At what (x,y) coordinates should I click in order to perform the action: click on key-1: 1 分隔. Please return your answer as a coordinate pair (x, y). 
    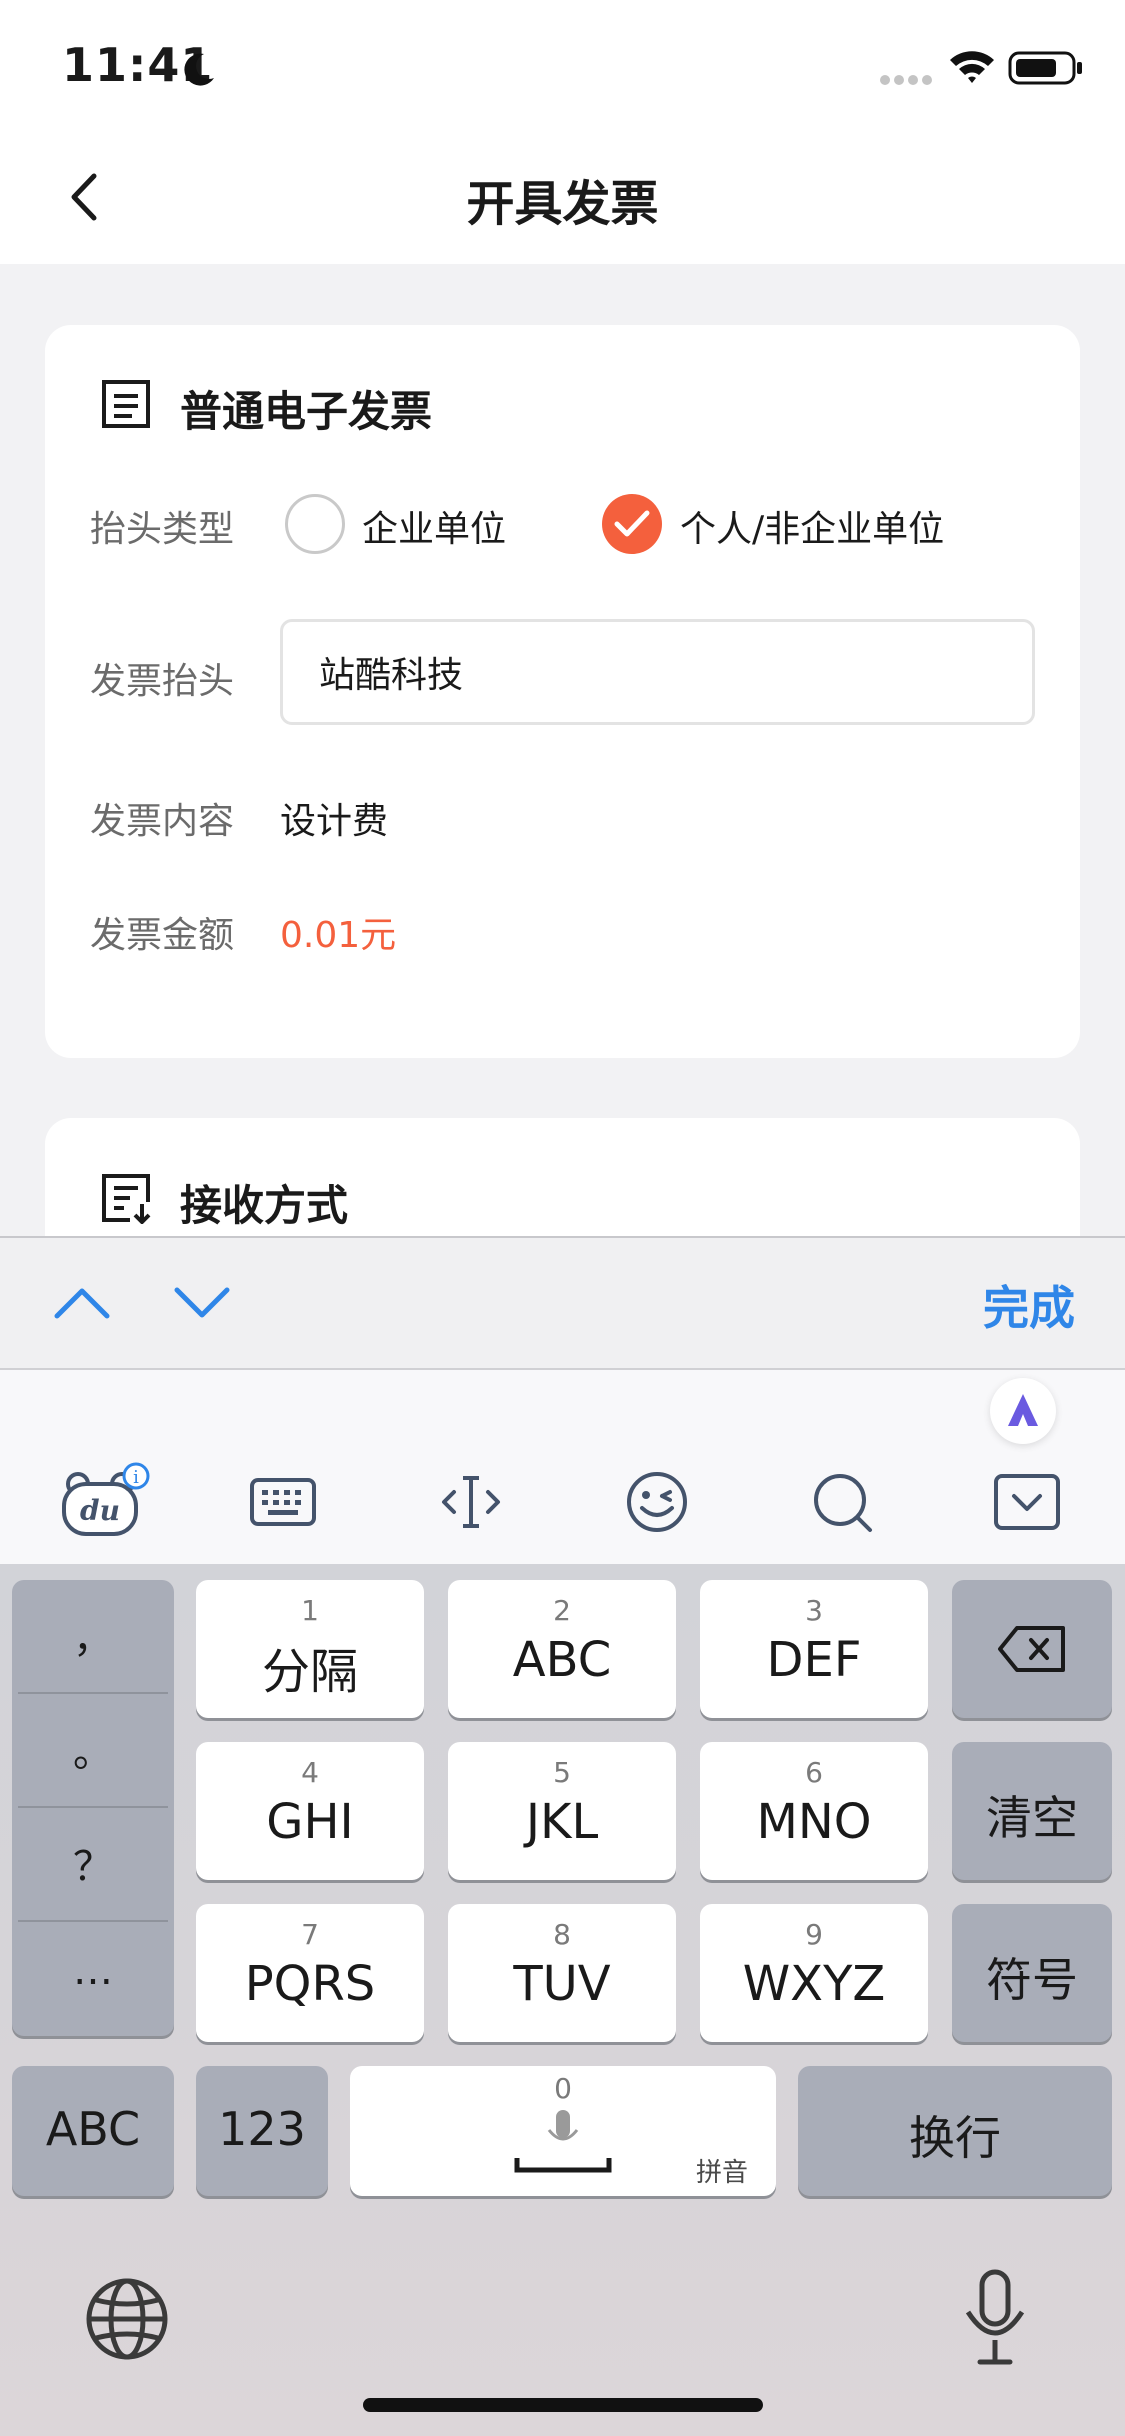
    Looking at the image, I should click on (310, 1649).